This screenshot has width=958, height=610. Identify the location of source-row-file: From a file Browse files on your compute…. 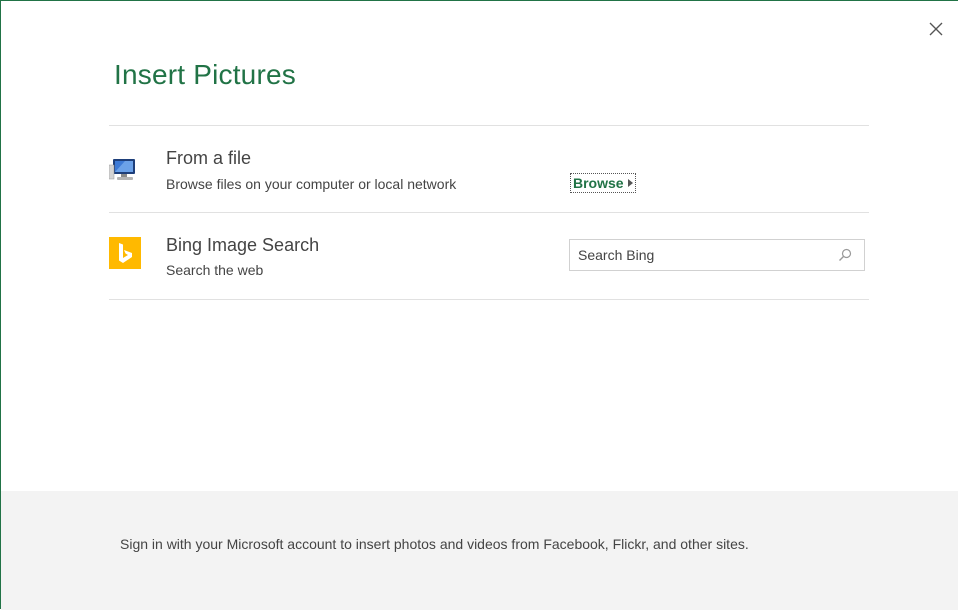
(488, 169).